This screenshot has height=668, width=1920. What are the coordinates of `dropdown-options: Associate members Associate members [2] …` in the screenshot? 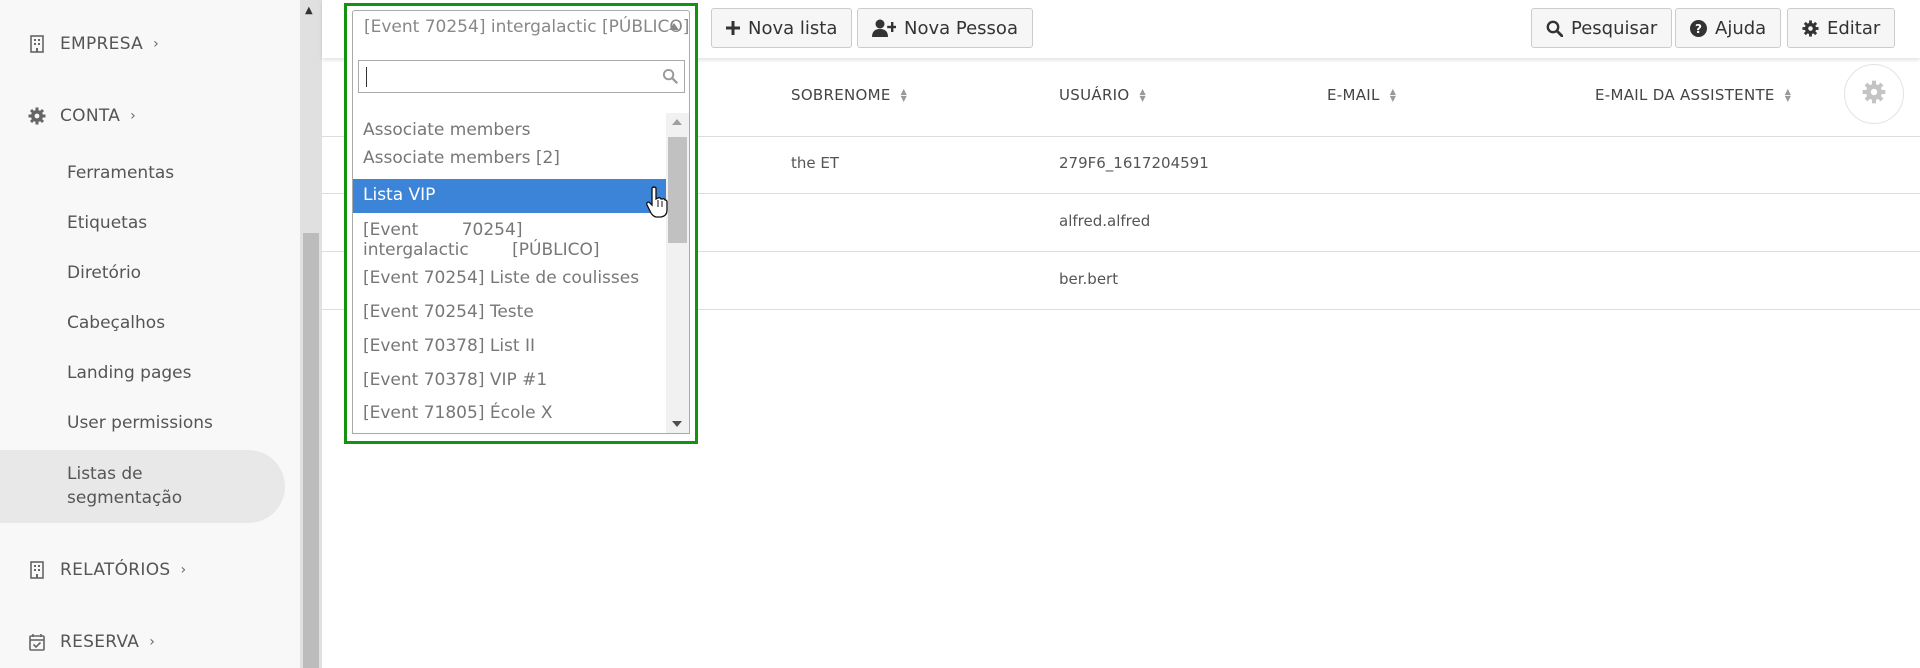 It's located at (509, 273).